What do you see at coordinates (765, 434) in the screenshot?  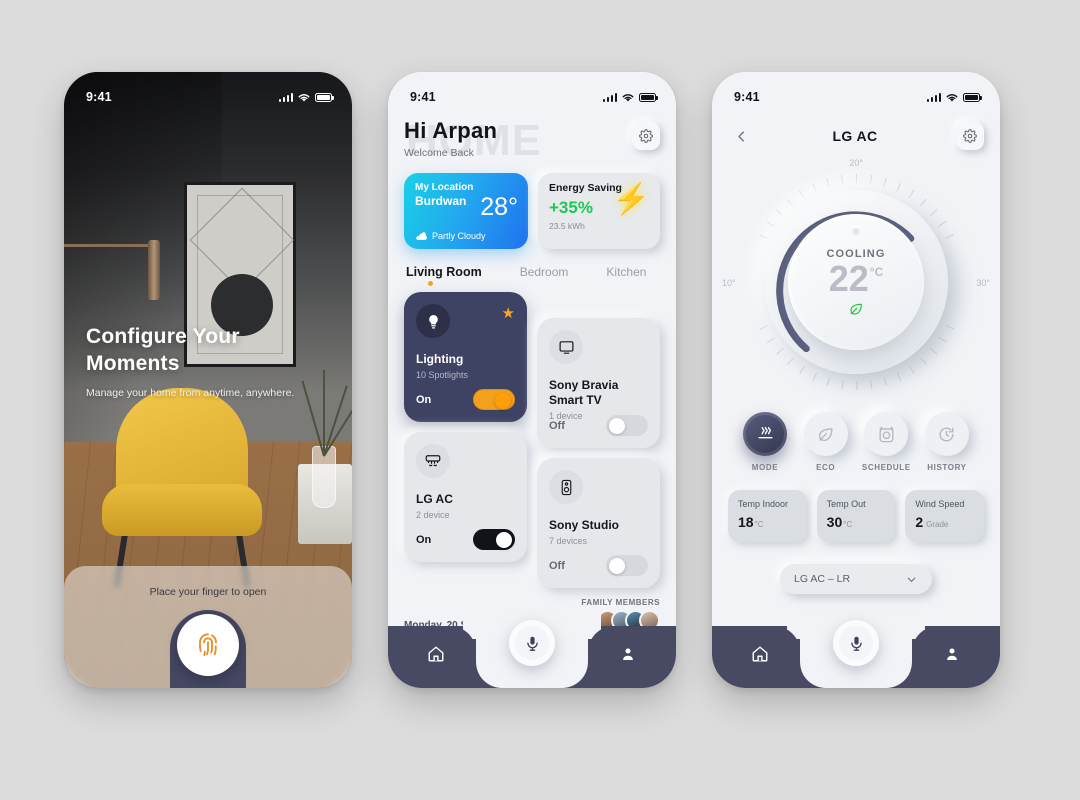 I see `heat-waves-icon` at bounding box center [765, 434].